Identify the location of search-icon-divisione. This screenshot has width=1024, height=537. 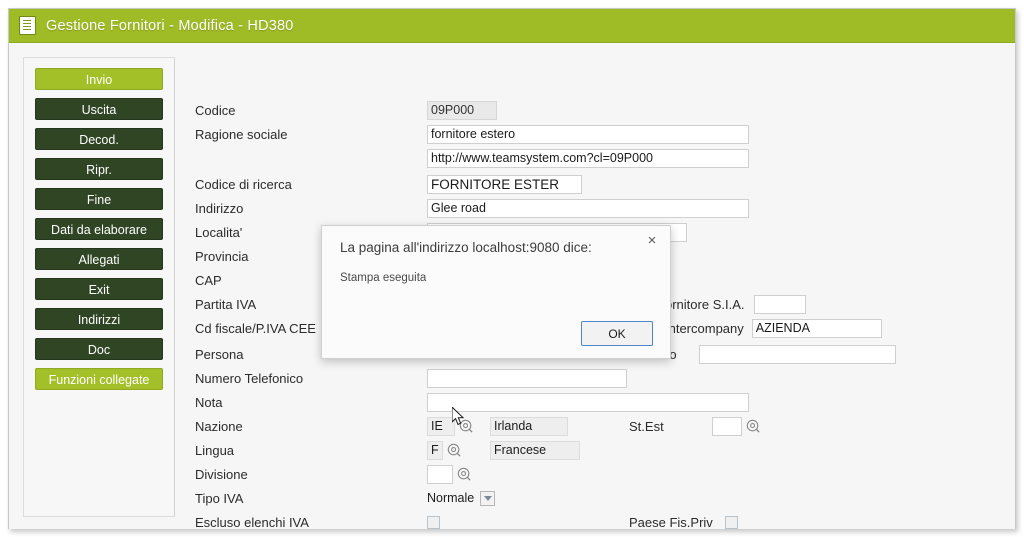
(464, 474).